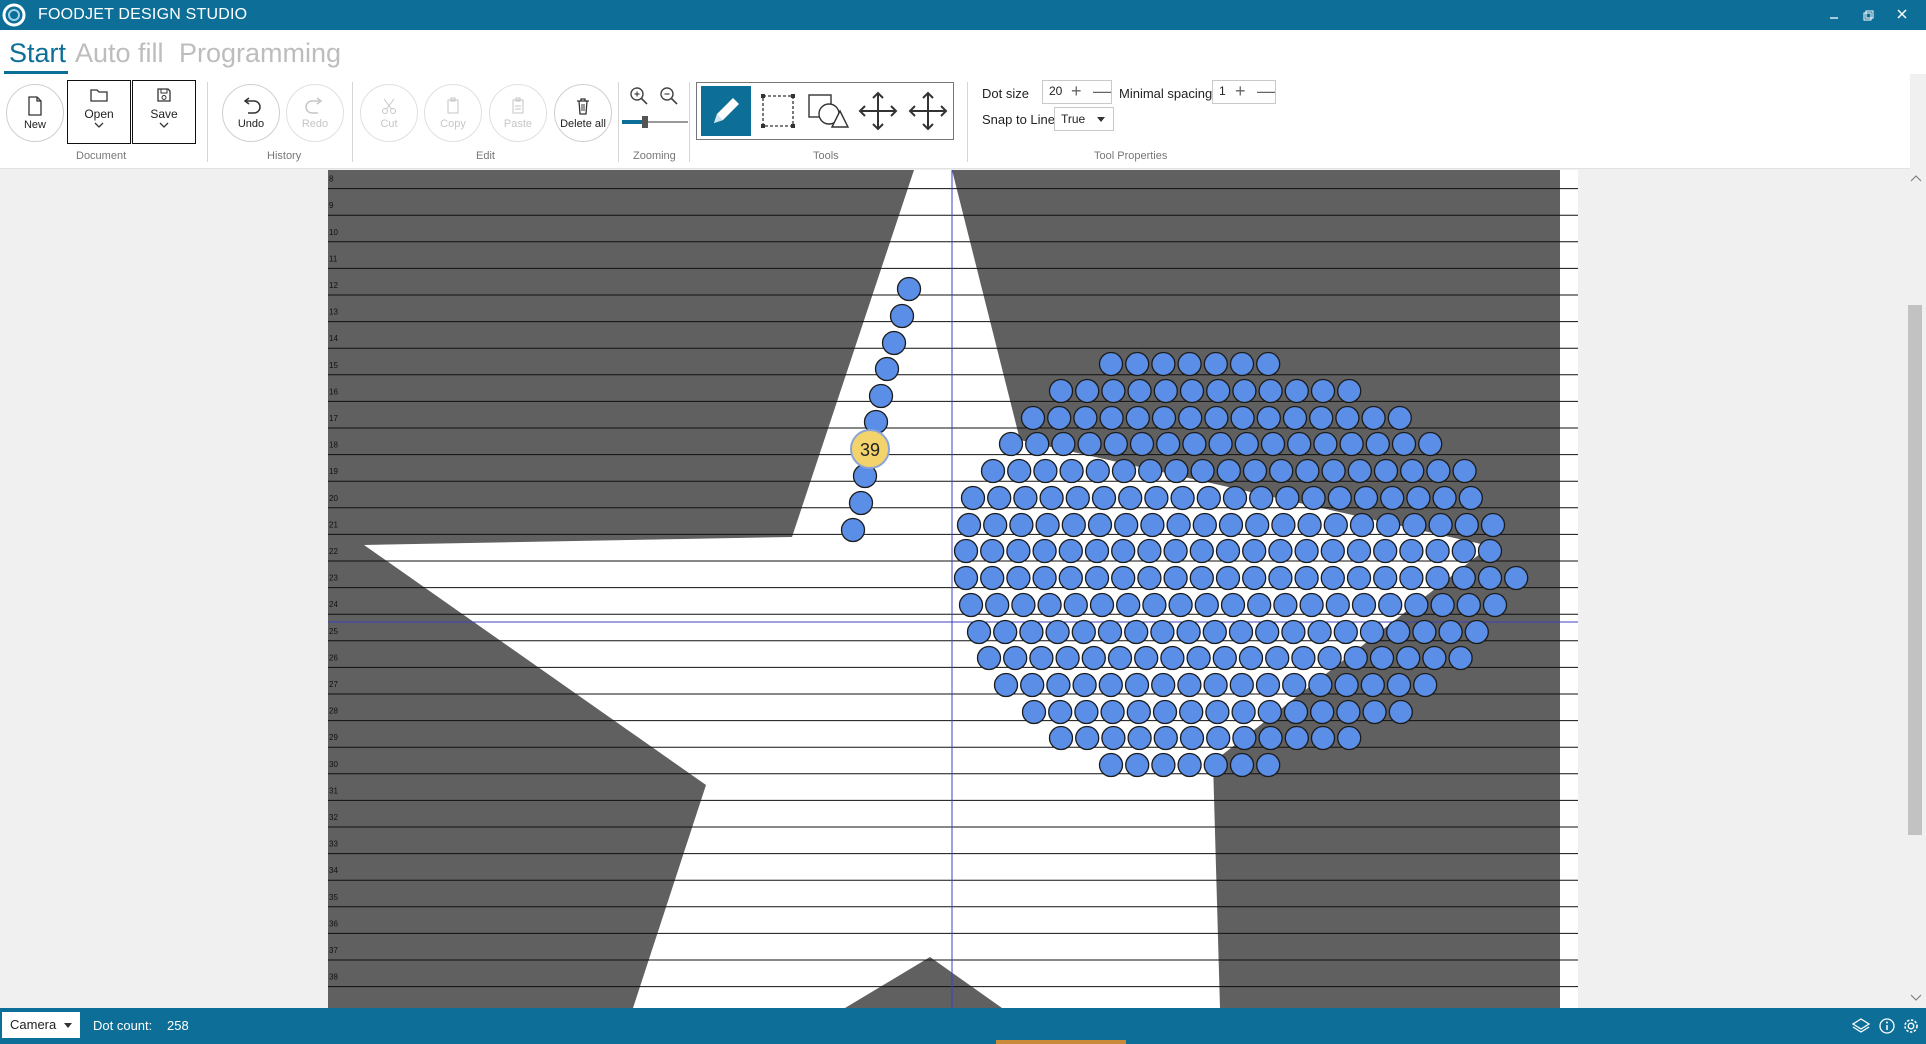 Image resolution: width=1926 pixels, height=1044 pixels. I want to click on zoom-out-button, so click(669, 96).